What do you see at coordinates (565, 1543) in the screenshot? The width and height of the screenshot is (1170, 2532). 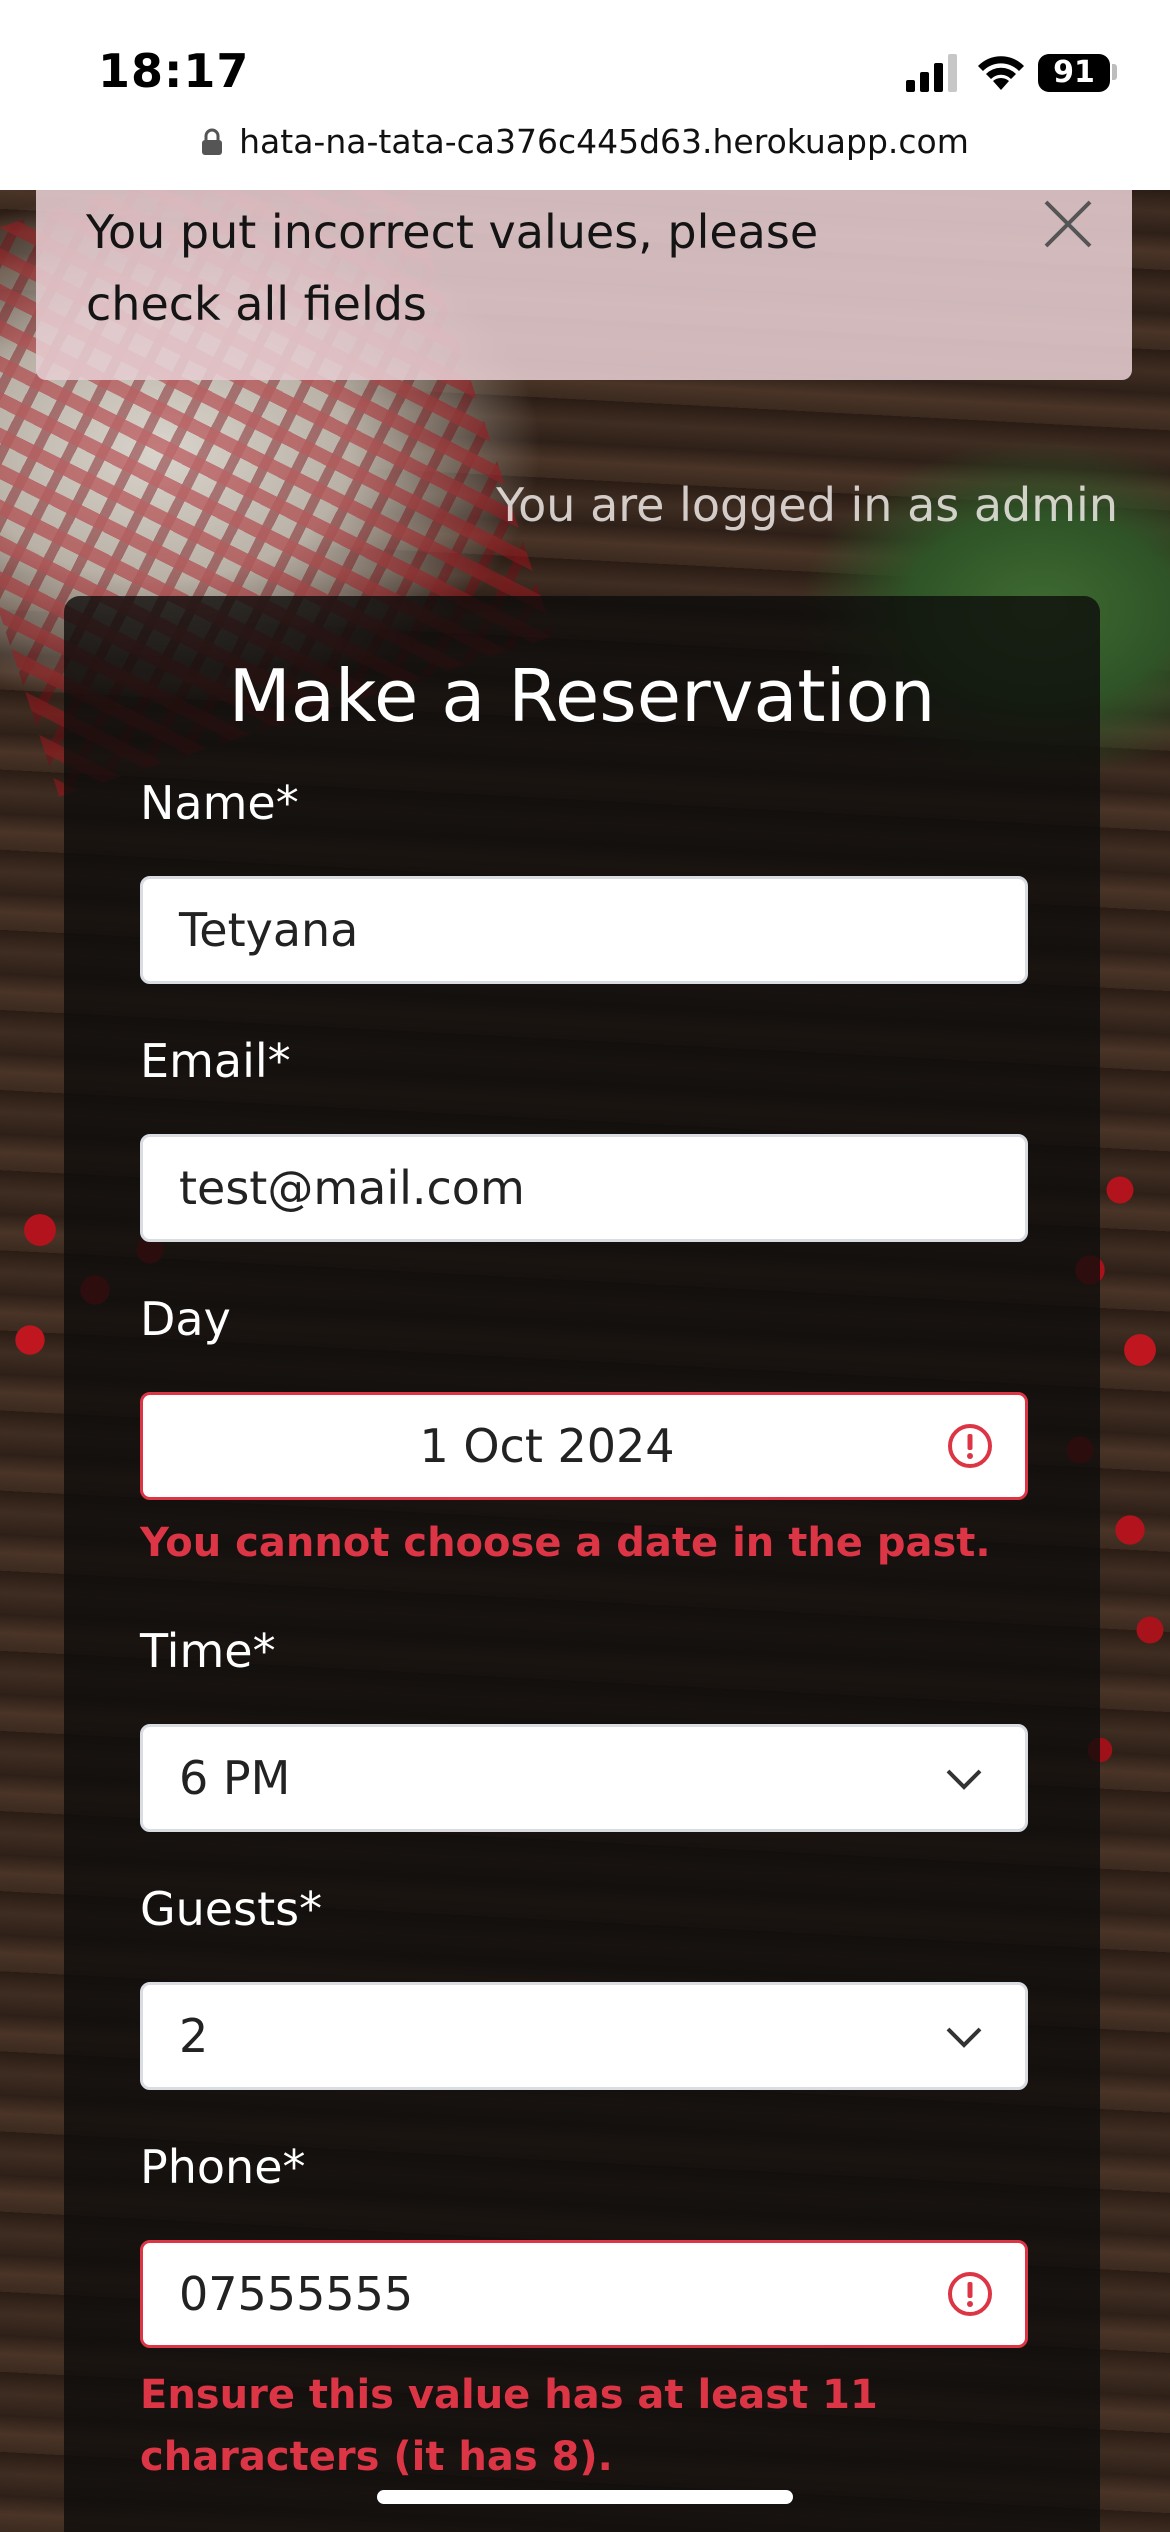 I see `day-error: You cannot choose a date in the past.` at bounding box center [565, 1543].